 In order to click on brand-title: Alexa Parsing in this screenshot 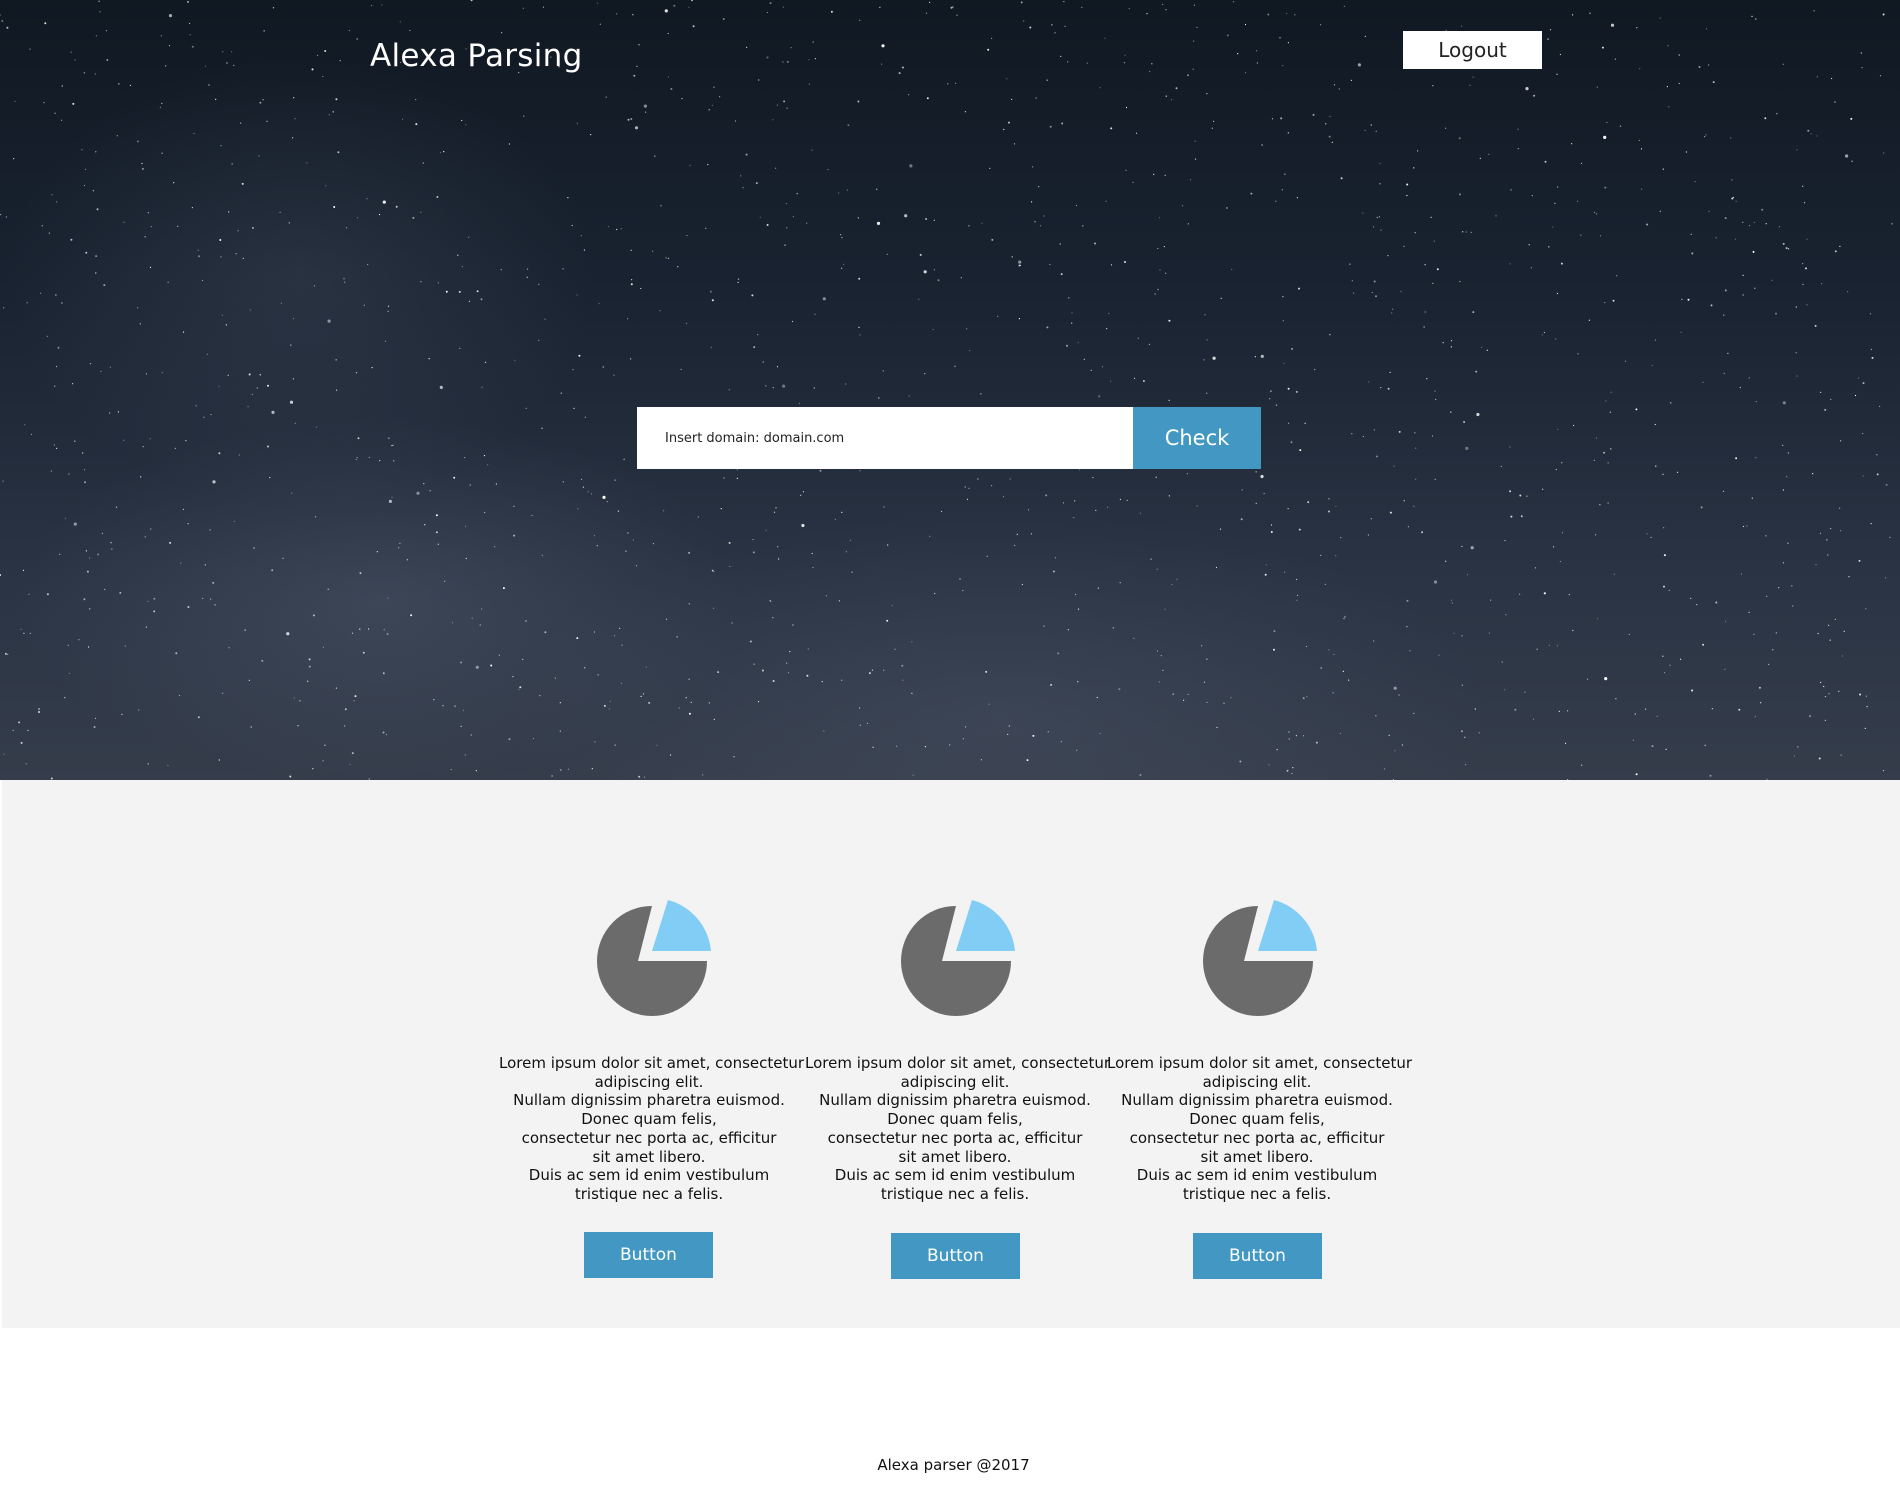, I will do `click(476, 56)`.